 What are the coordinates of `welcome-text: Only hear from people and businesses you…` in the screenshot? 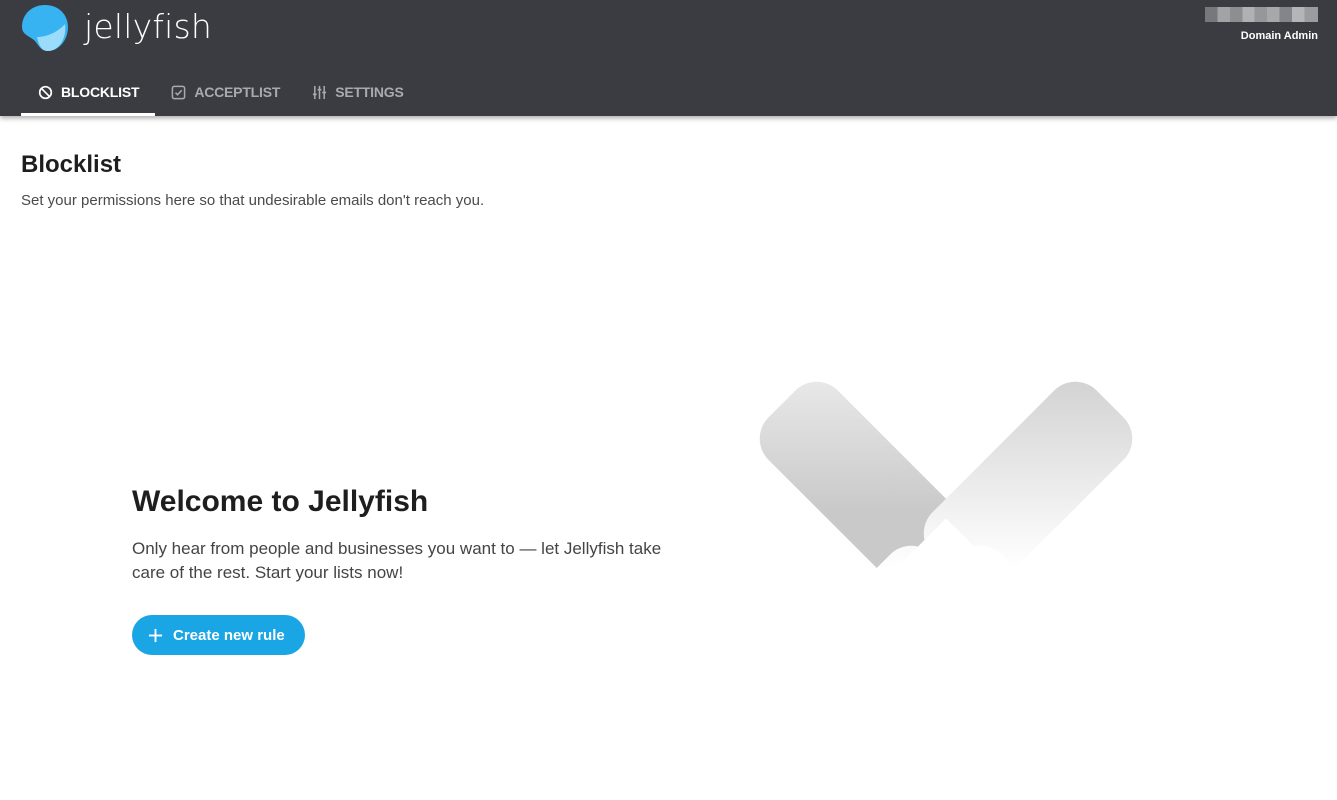 It's located at (397, 560).